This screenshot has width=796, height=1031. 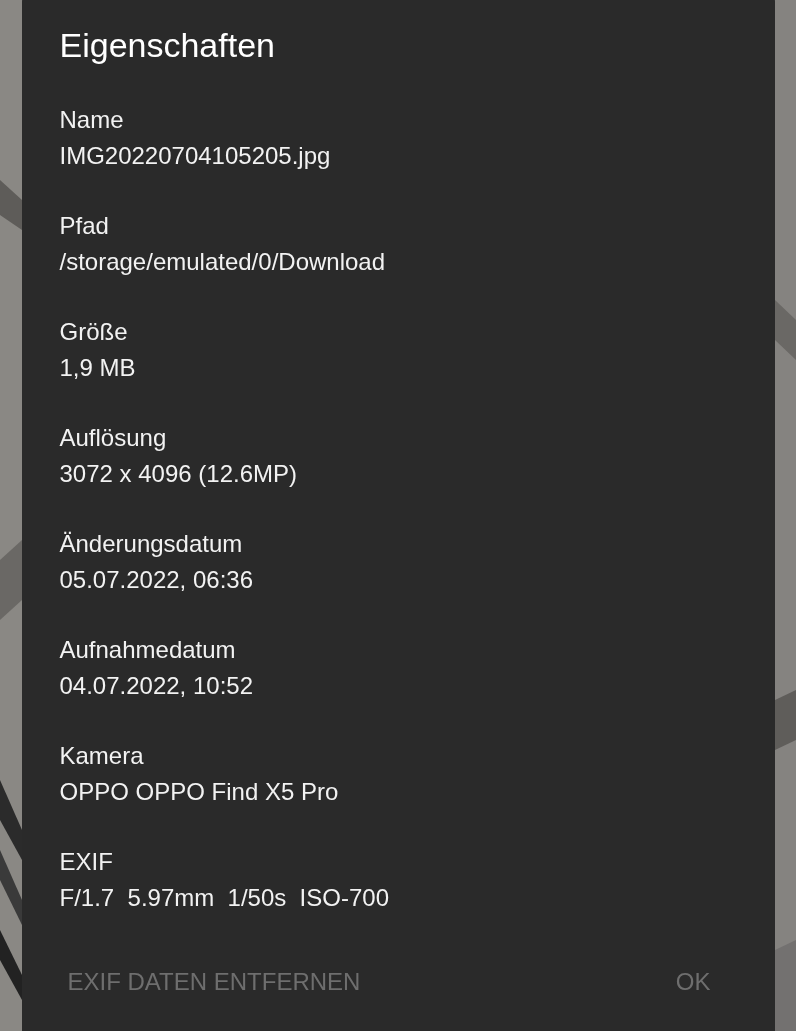 I want to click on property-label: Pfad, so click(x=84, y=226).